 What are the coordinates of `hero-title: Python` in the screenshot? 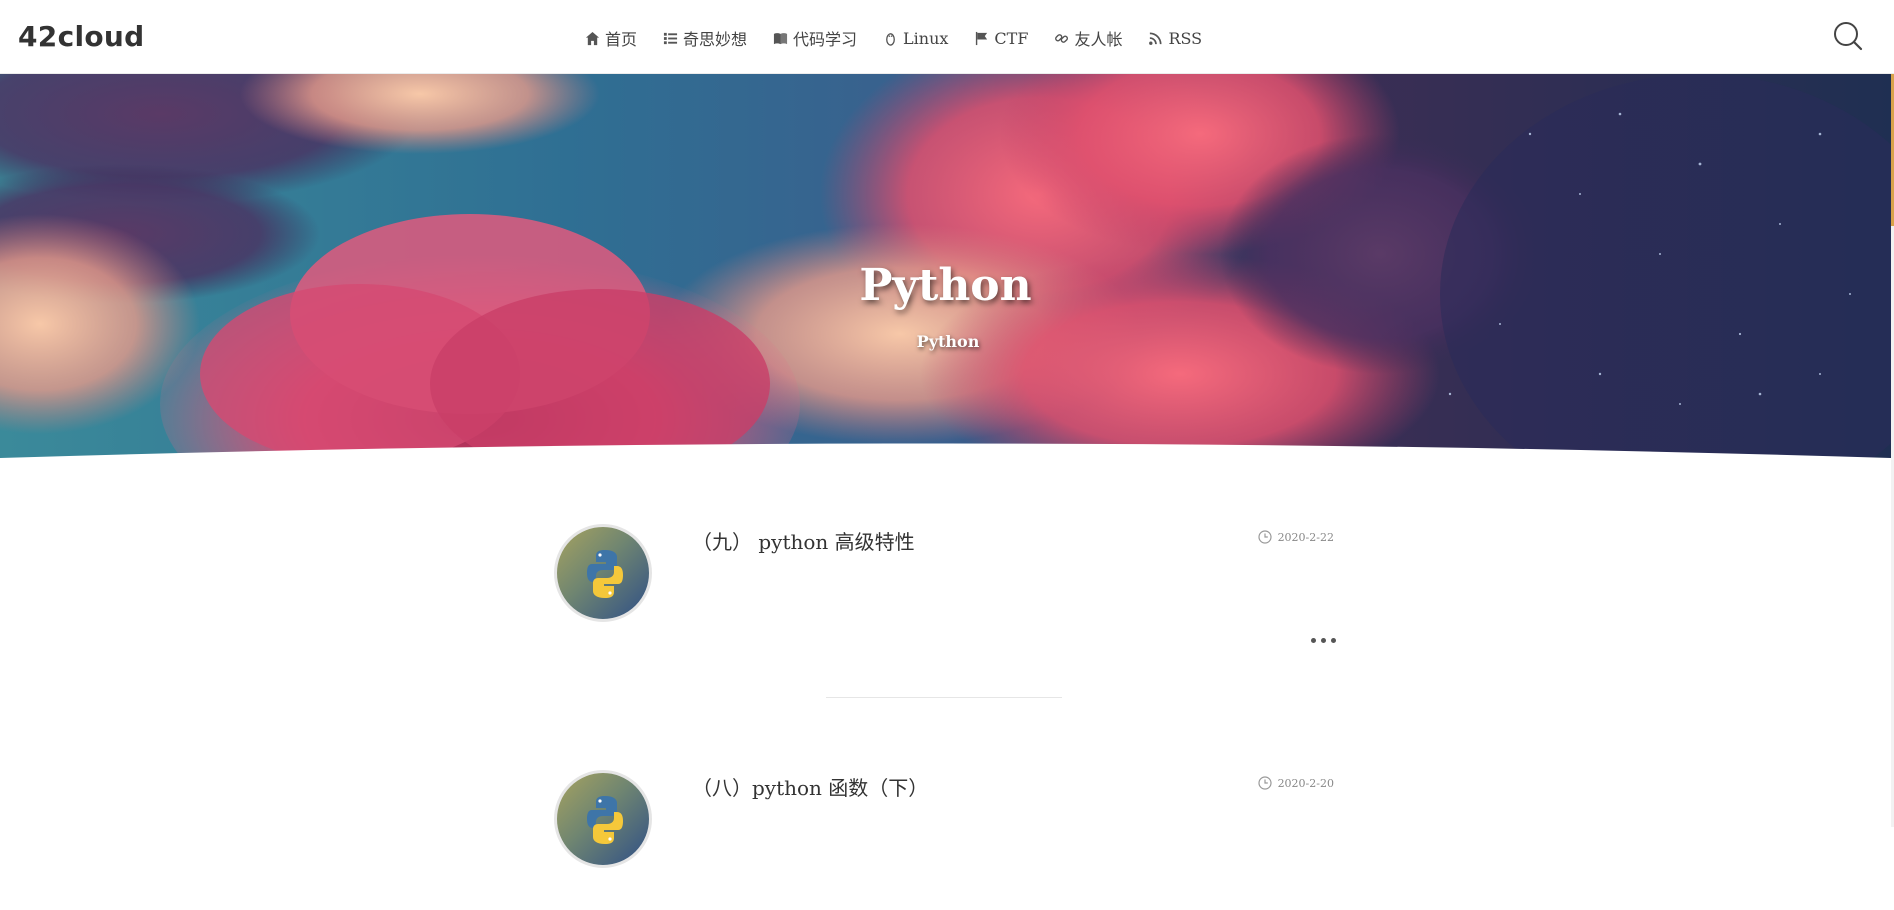 It's located at (945, 285).